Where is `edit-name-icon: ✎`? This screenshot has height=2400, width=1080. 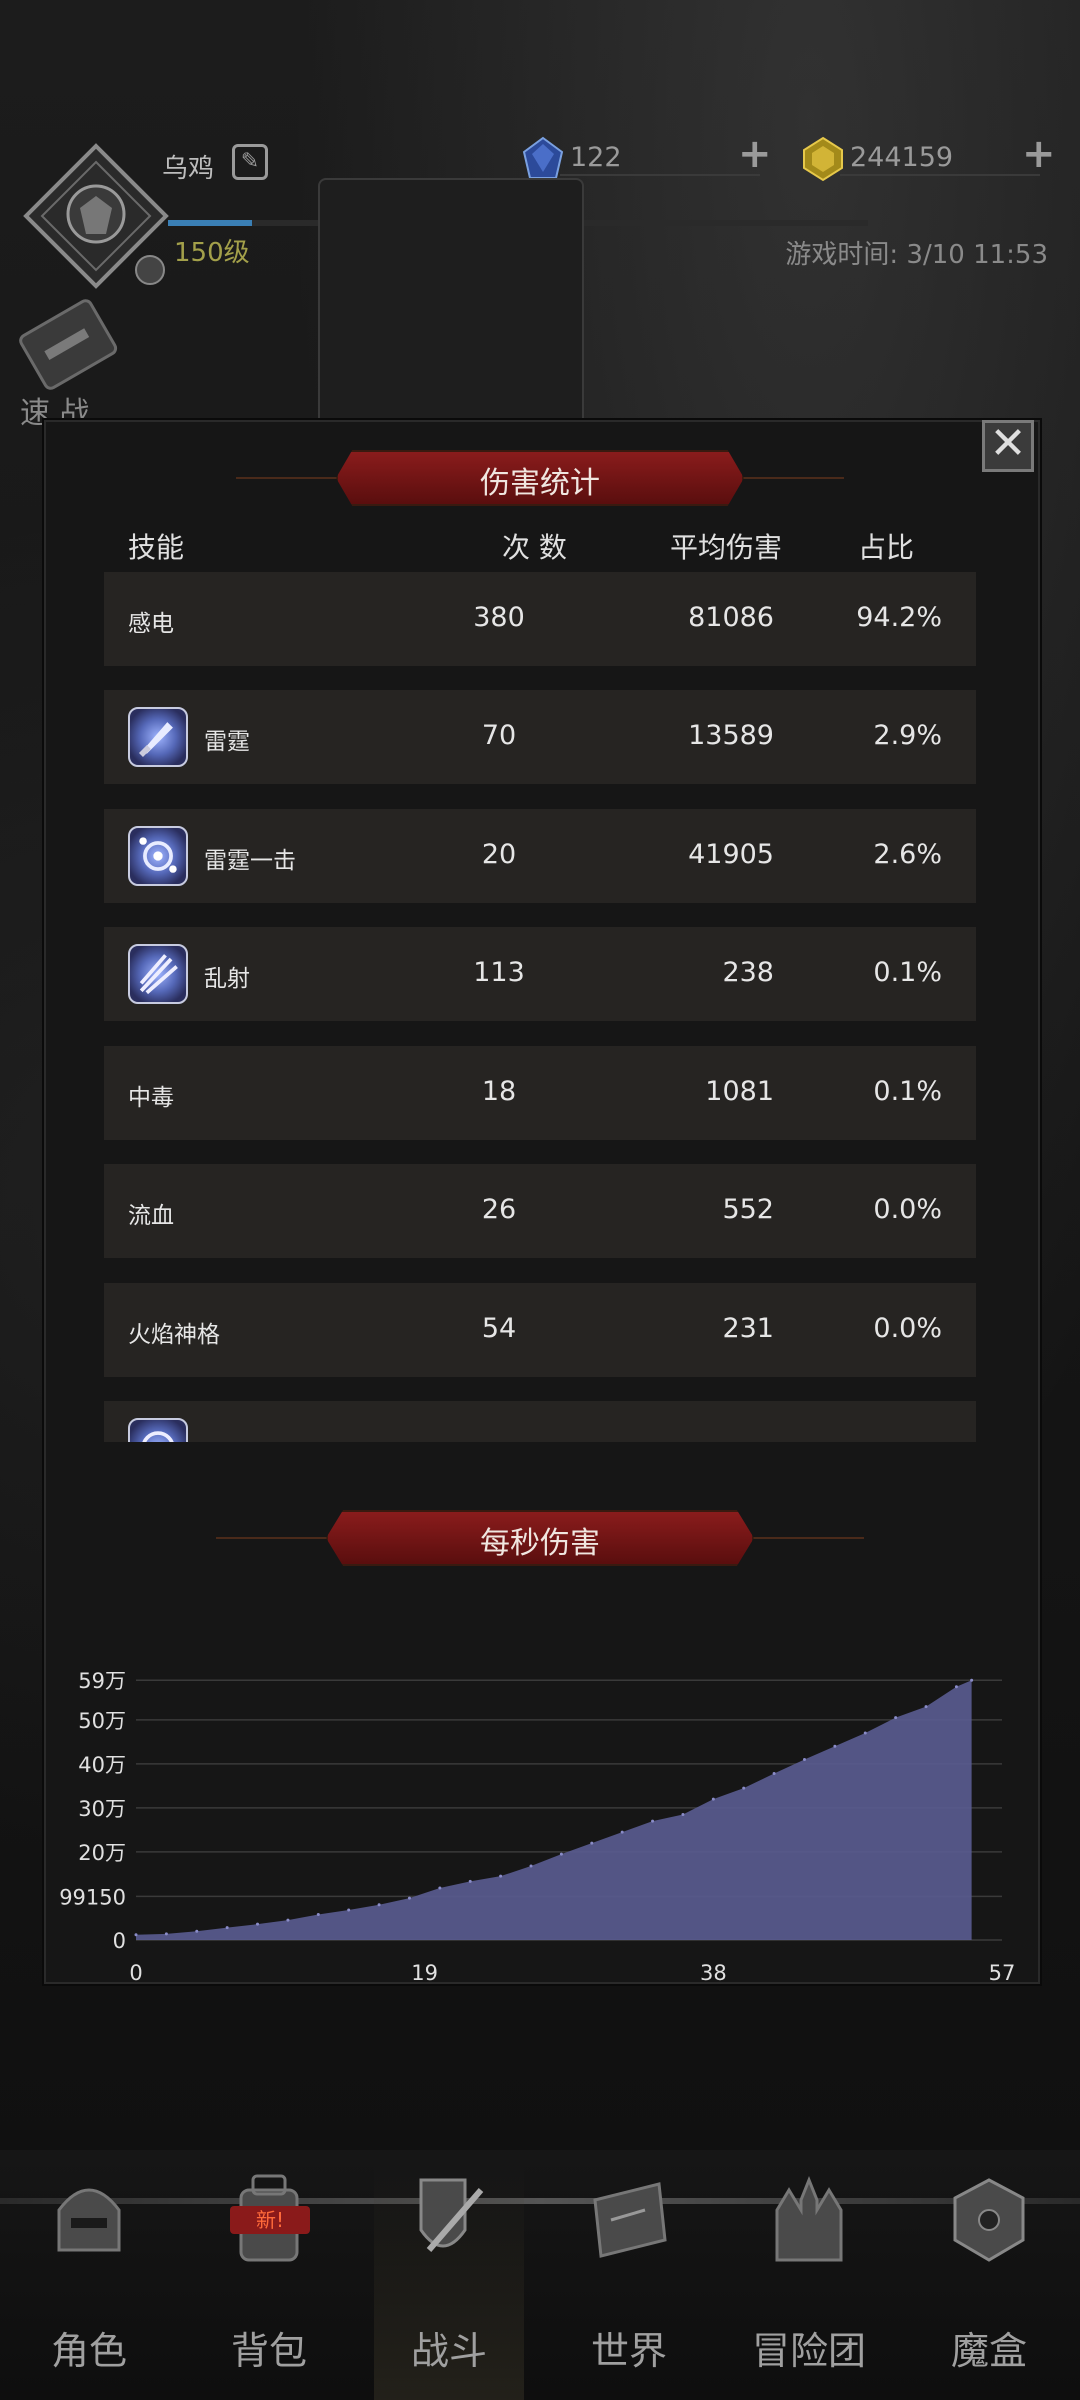
edit-name-icon: ✎ is located at coordinates (250, 162).